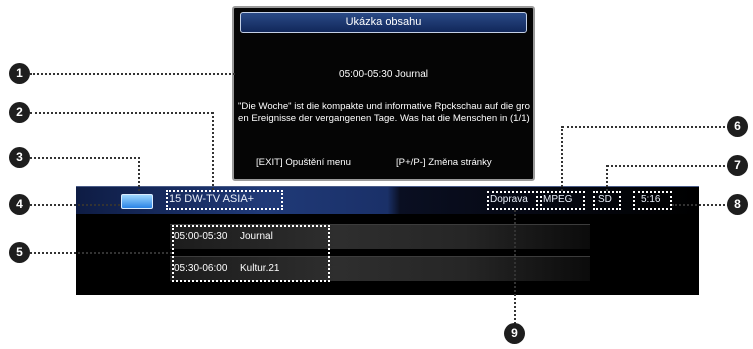  Describe the element at coordinates (139, 174) in the screenshot. I see `leader-line-3-drop` at that location.